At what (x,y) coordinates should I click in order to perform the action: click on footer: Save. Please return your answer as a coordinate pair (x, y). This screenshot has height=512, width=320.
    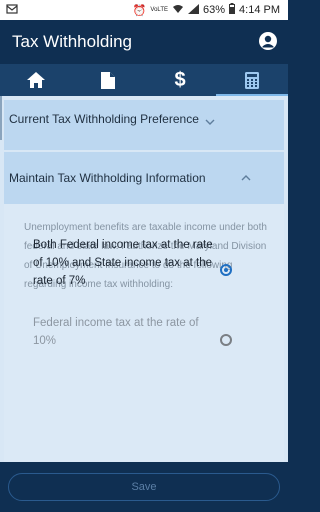
    Looking at the image, I should click on (144, 487).